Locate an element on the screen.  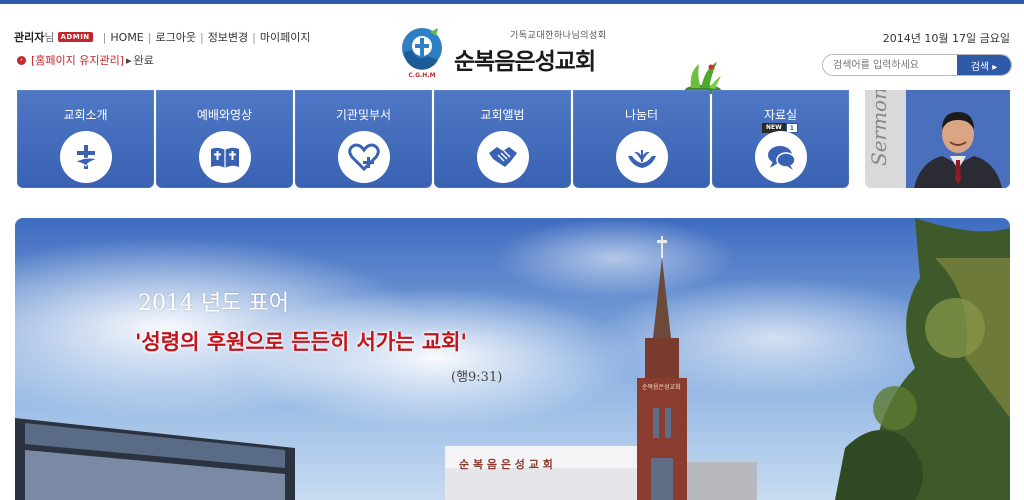
site-logo: C.G.H.M 기독교대한하나님의성회 순복음은성교회 is located at coordinates (518, 55).